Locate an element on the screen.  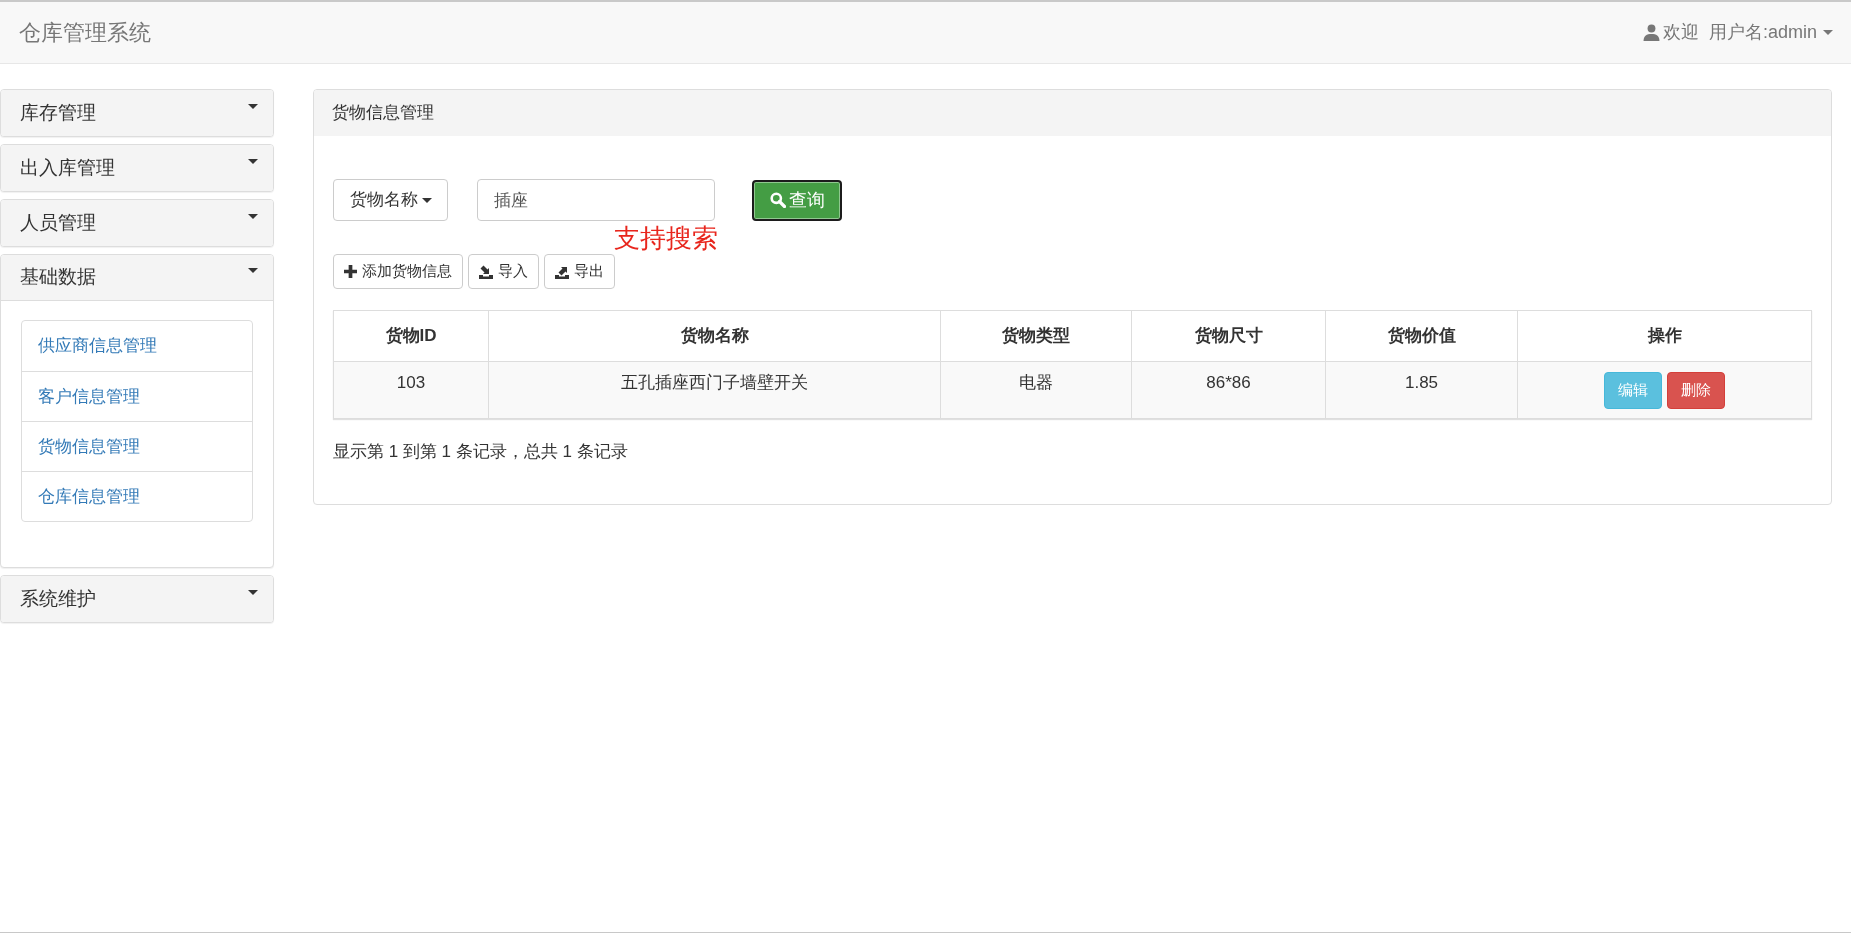
table-cell: 电器 is located at coordinates (1036, 390).